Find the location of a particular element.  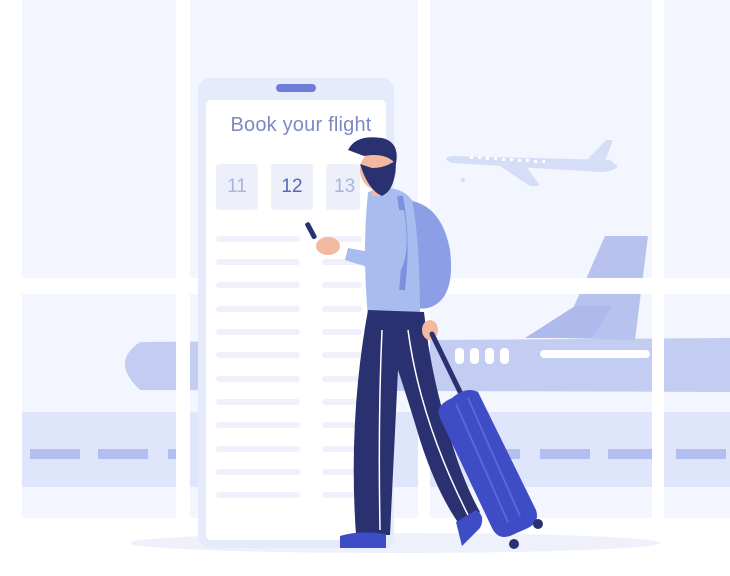

date-option-12-selected: 12 is located at coordinates (292, 187).